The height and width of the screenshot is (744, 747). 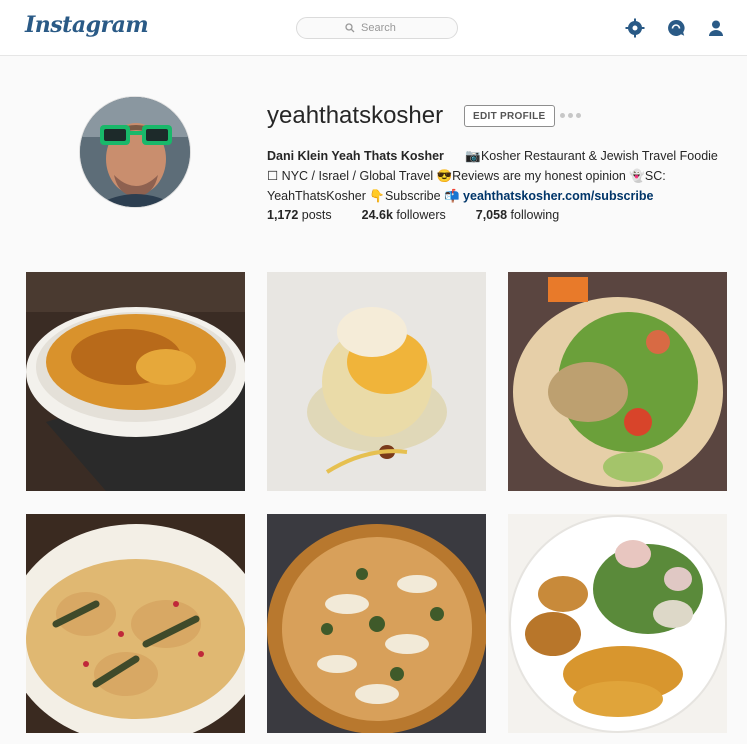 What do you see at coordinates (355, 156) in the screenshot?
I see `profile-full-name: Dani Klein Yeah Thats Kosher` at bounding box center [355, 156].